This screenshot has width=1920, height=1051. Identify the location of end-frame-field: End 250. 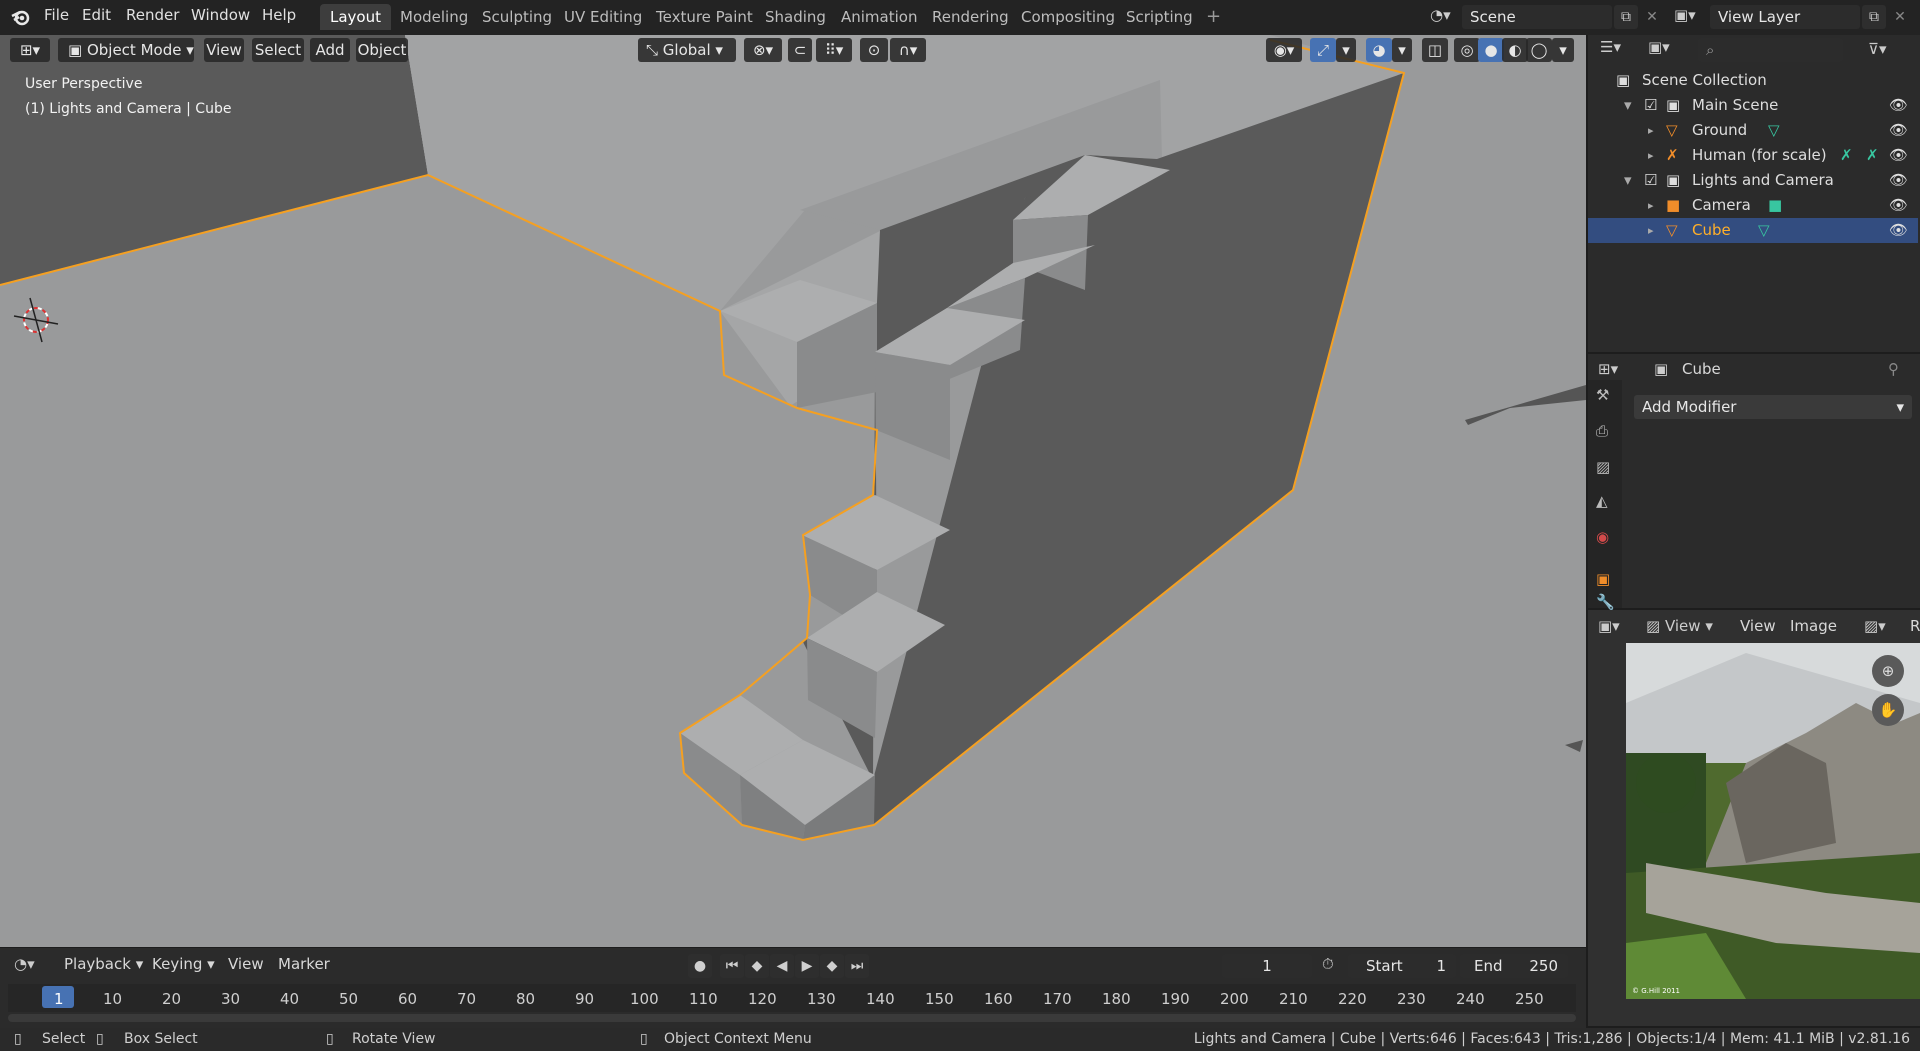
(1514, 966).